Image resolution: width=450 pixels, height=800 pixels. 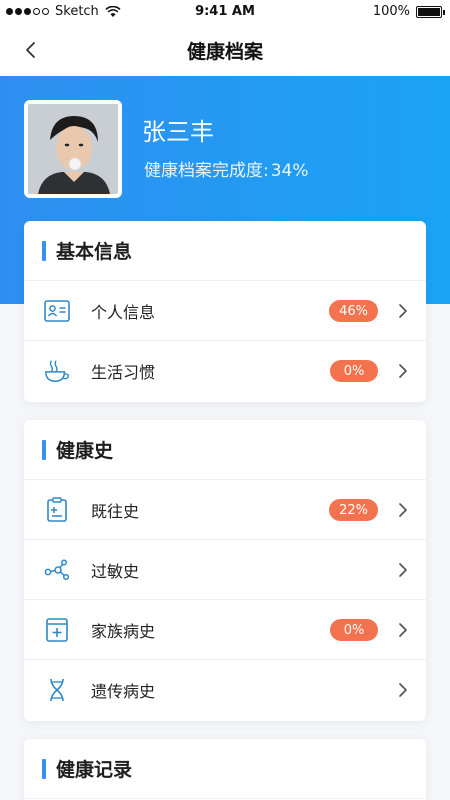 I want to click on medical-book-icon, so click(x=57, y=630).